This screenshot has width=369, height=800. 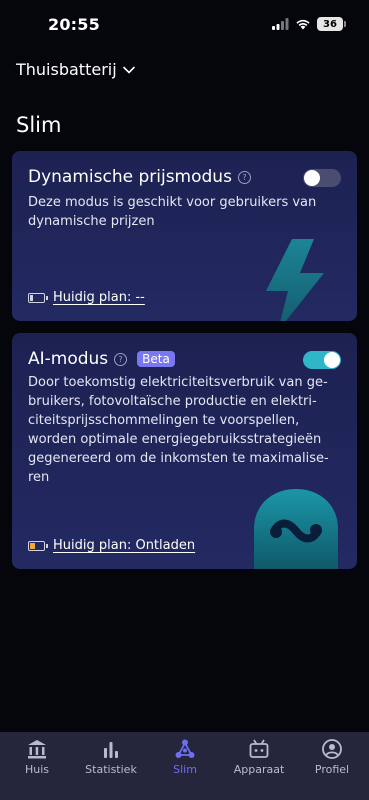 I want to click on signal-icon, so click(x=280, y=24).